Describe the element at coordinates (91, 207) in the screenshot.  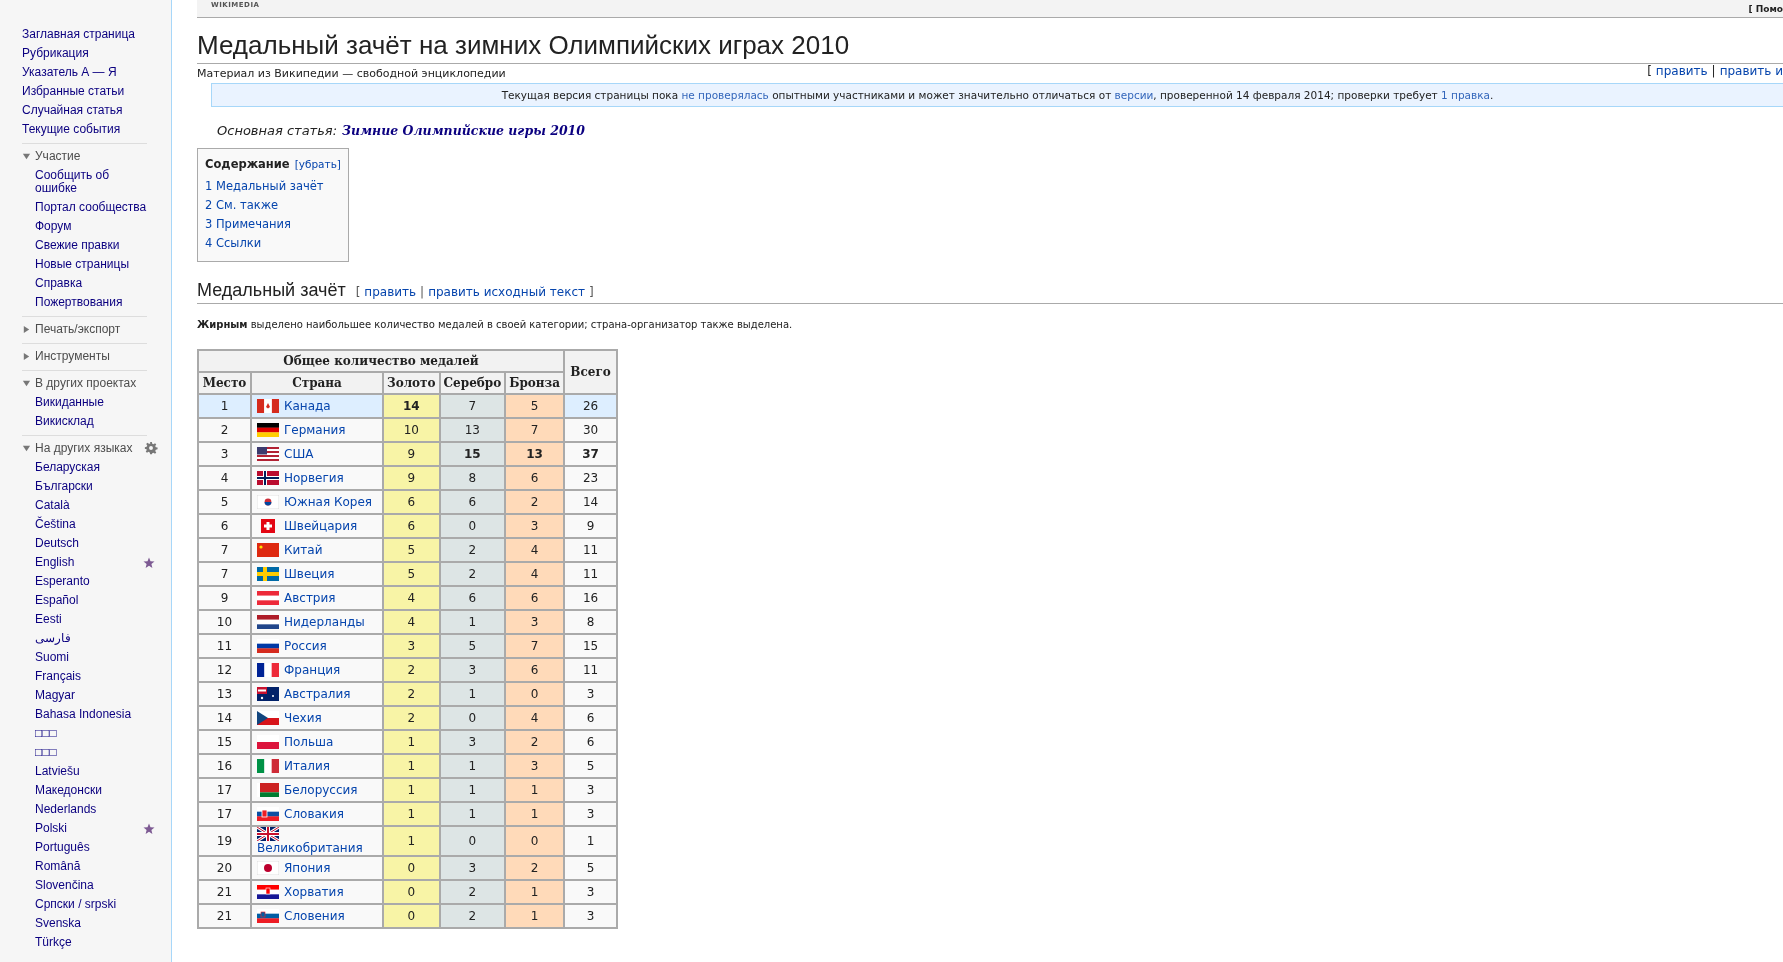
I see `sidebar-link: Портал сообщества` at that location.